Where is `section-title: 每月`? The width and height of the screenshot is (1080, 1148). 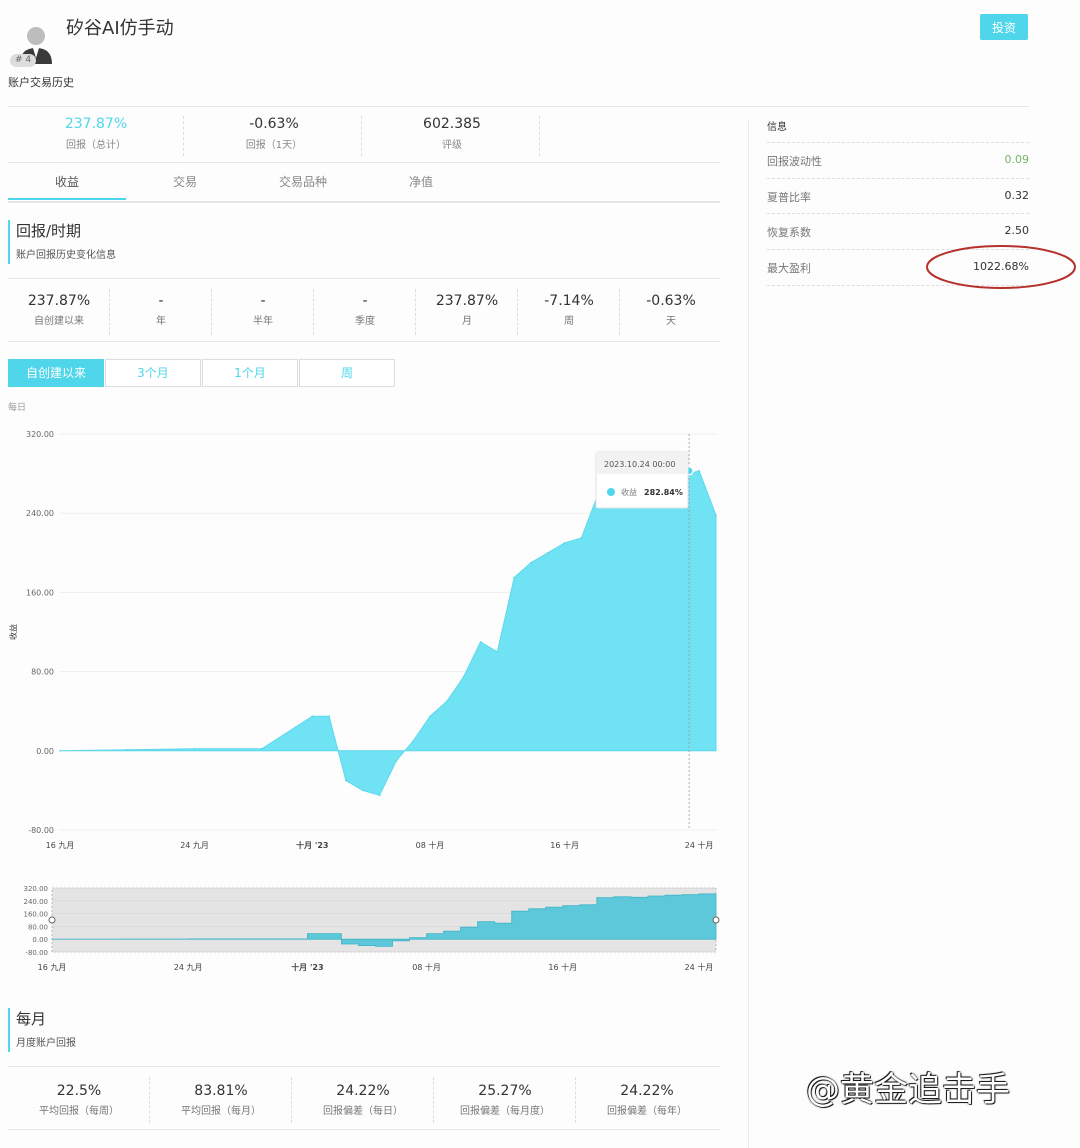
section-title: 每月 is located at coordinates (31, 1019).